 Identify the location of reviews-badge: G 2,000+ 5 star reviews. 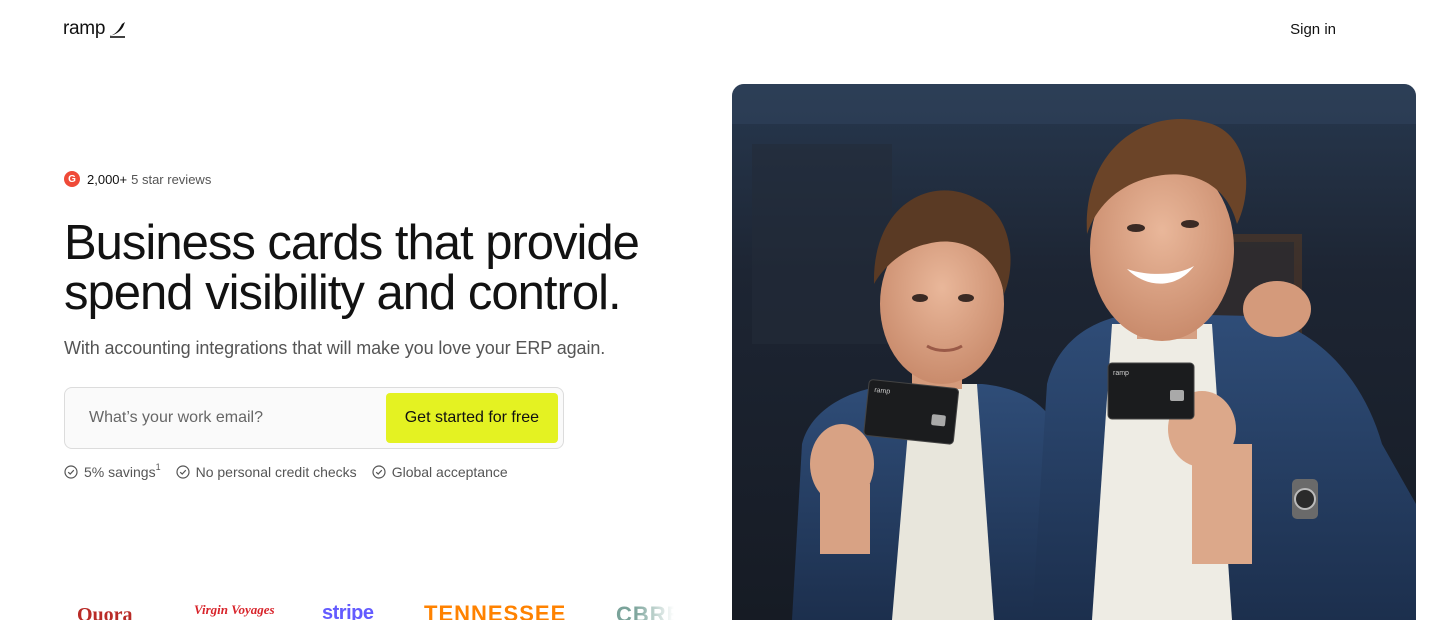
(137, 179).